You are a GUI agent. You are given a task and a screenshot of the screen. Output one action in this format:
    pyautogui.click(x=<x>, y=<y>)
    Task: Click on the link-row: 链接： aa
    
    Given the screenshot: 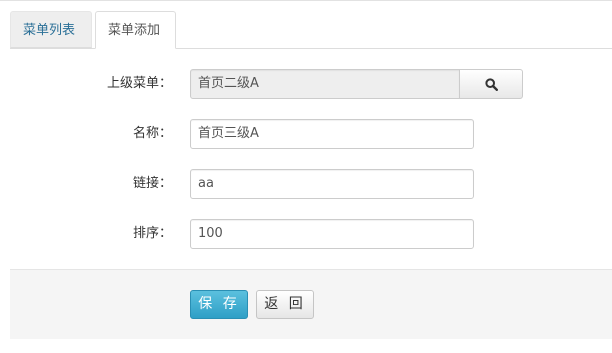 What is the action you would take?
    pyautogui.click(x=306, y=184)
    